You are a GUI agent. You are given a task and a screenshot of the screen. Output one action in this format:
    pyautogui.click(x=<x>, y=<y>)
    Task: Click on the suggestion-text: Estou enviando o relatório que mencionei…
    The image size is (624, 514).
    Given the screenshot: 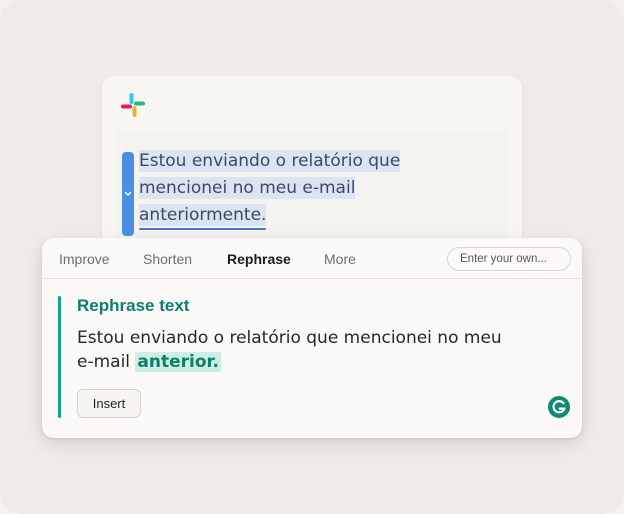 What is the action you would take?
    pyautogui.click(x=312, y=350)
    